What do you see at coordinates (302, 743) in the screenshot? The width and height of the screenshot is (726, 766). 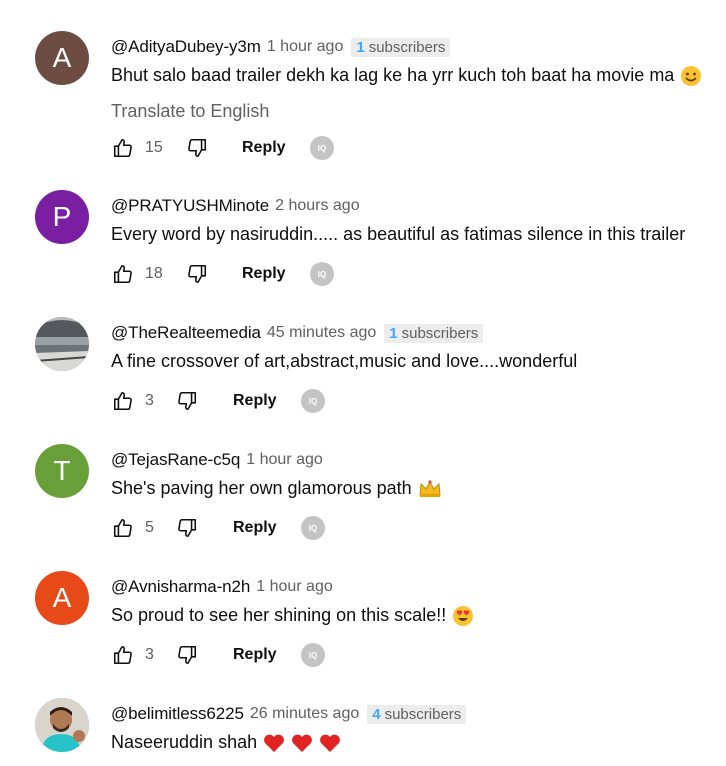 I see `three-hearts-emoji-icon` at bounding box center [302, 743].